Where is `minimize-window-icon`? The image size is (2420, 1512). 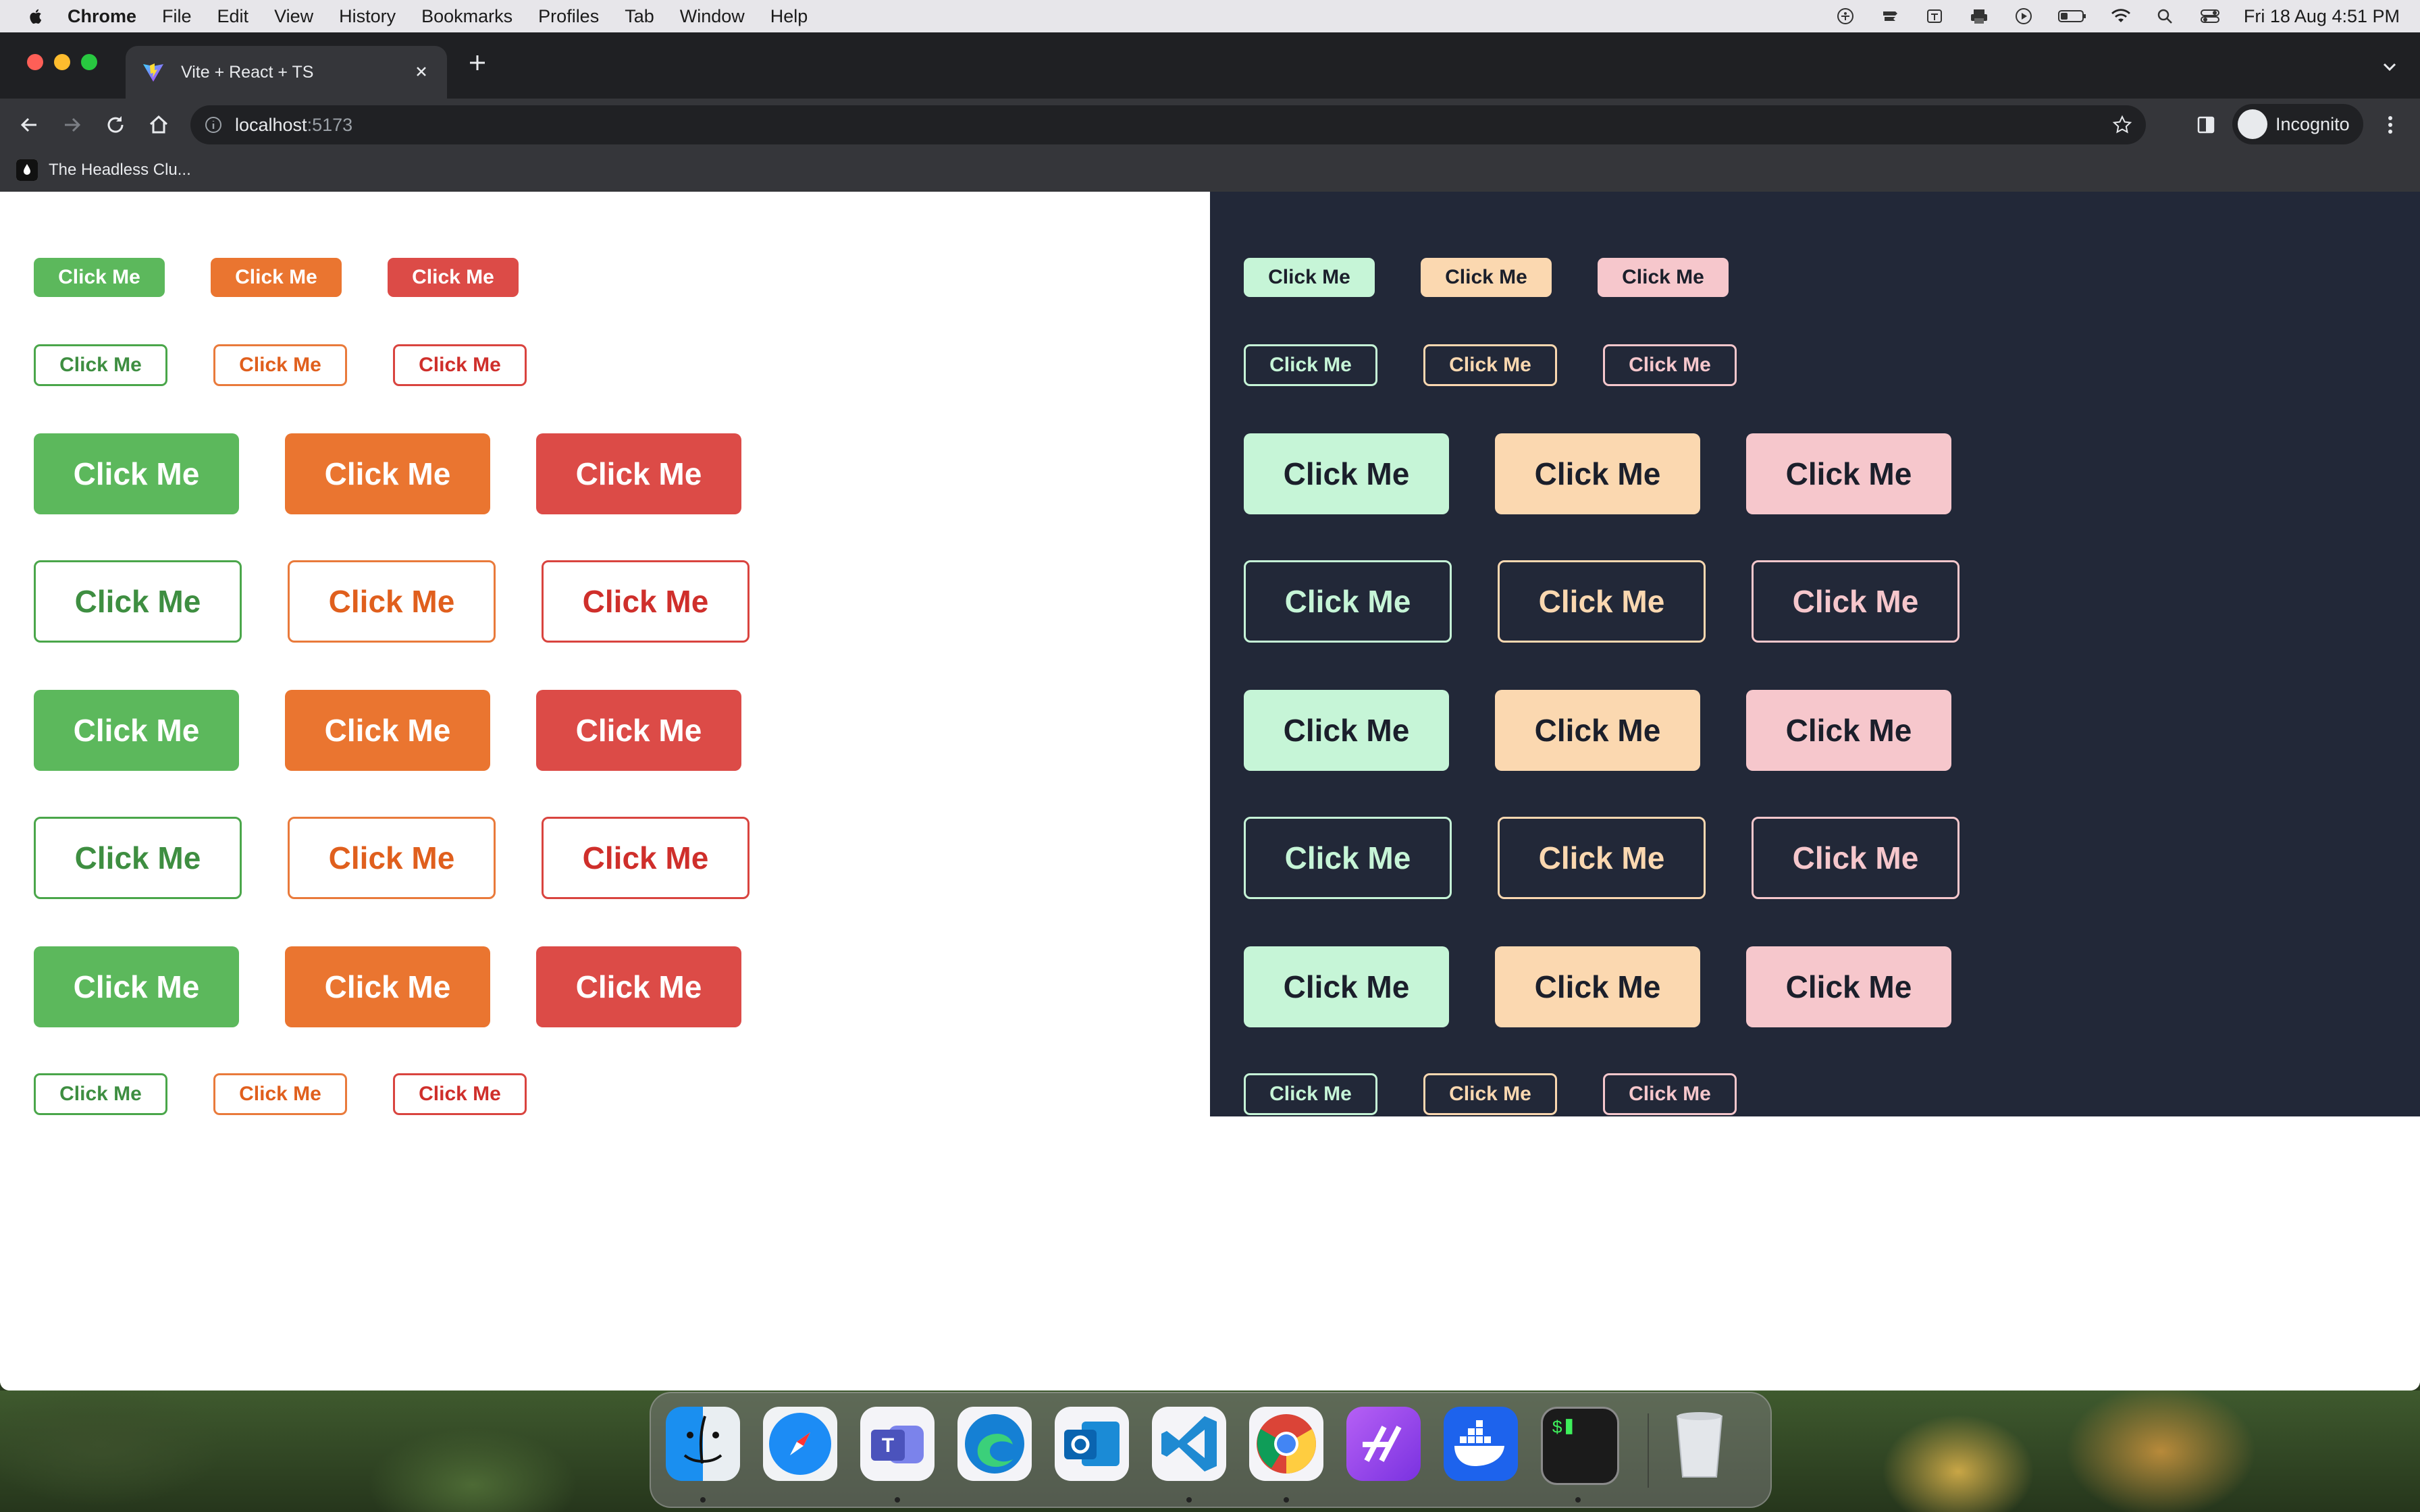
minimize-window-icon is located at coordinates (62, 62).